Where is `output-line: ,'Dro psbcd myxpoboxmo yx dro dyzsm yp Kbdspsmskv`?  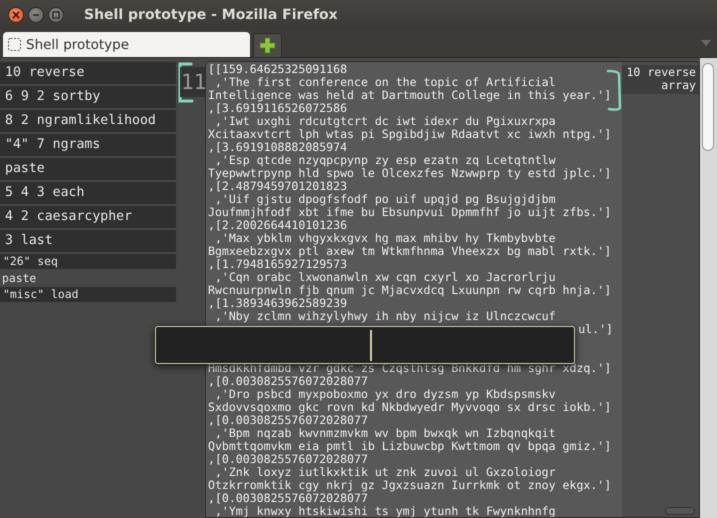
output-line: ,'Dro psbcd myxpoboxmo yx dro dyzsm yp Kbdspsmskv is located at coordinates (385, 394).